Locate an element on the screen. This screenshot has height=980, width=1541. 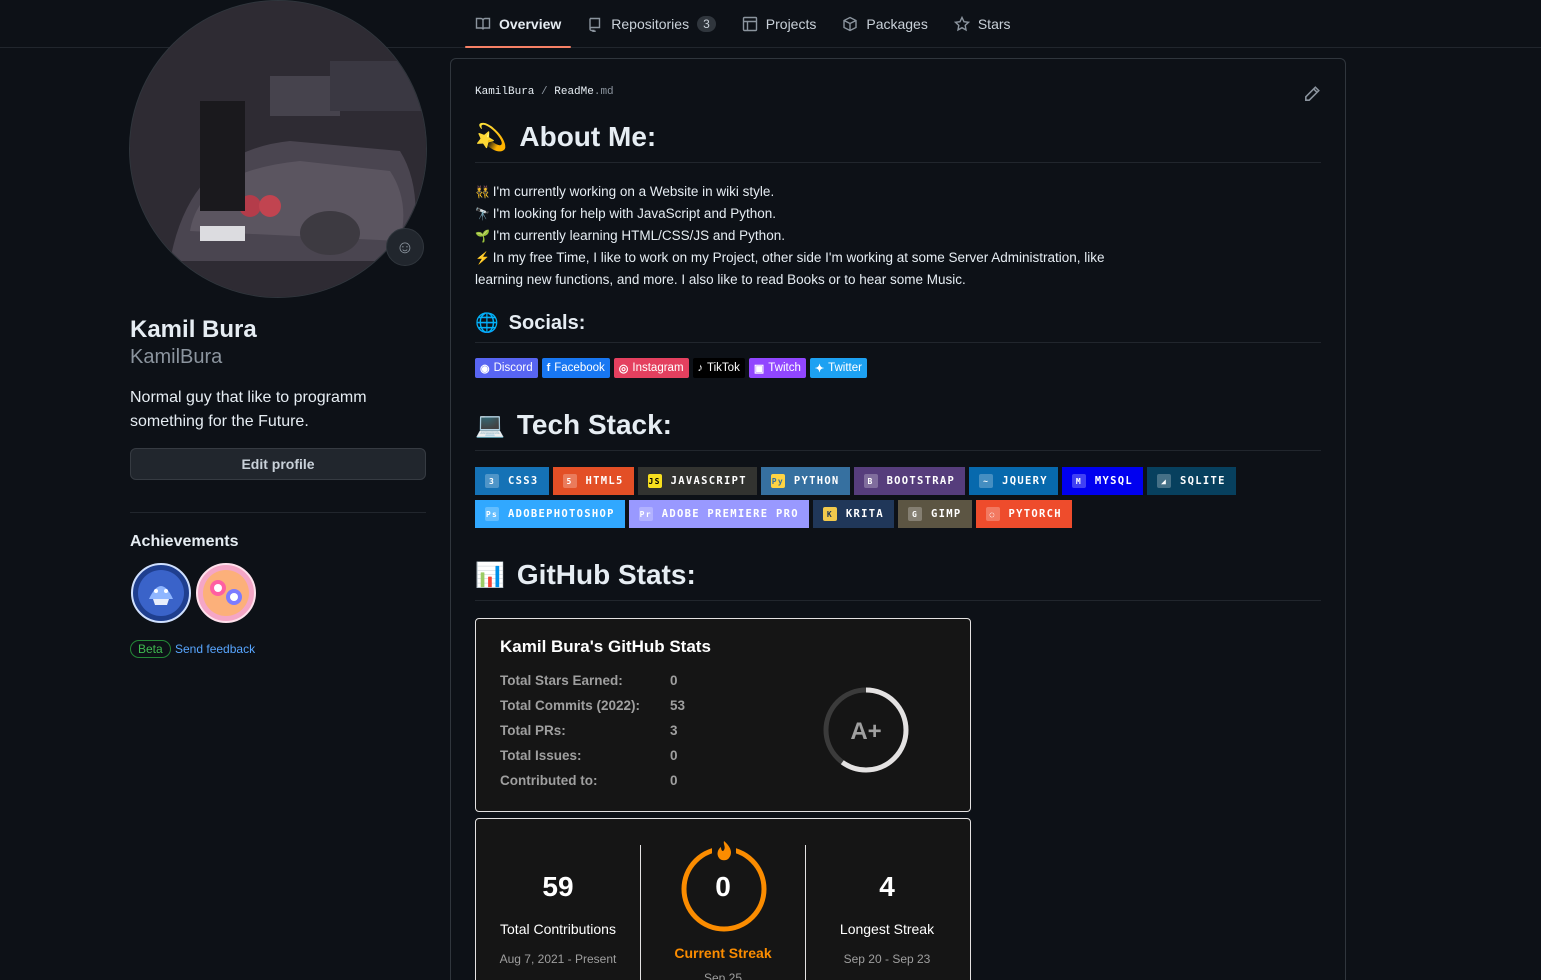
repo-count-badge: 3 is located at coordinates (706, 23).